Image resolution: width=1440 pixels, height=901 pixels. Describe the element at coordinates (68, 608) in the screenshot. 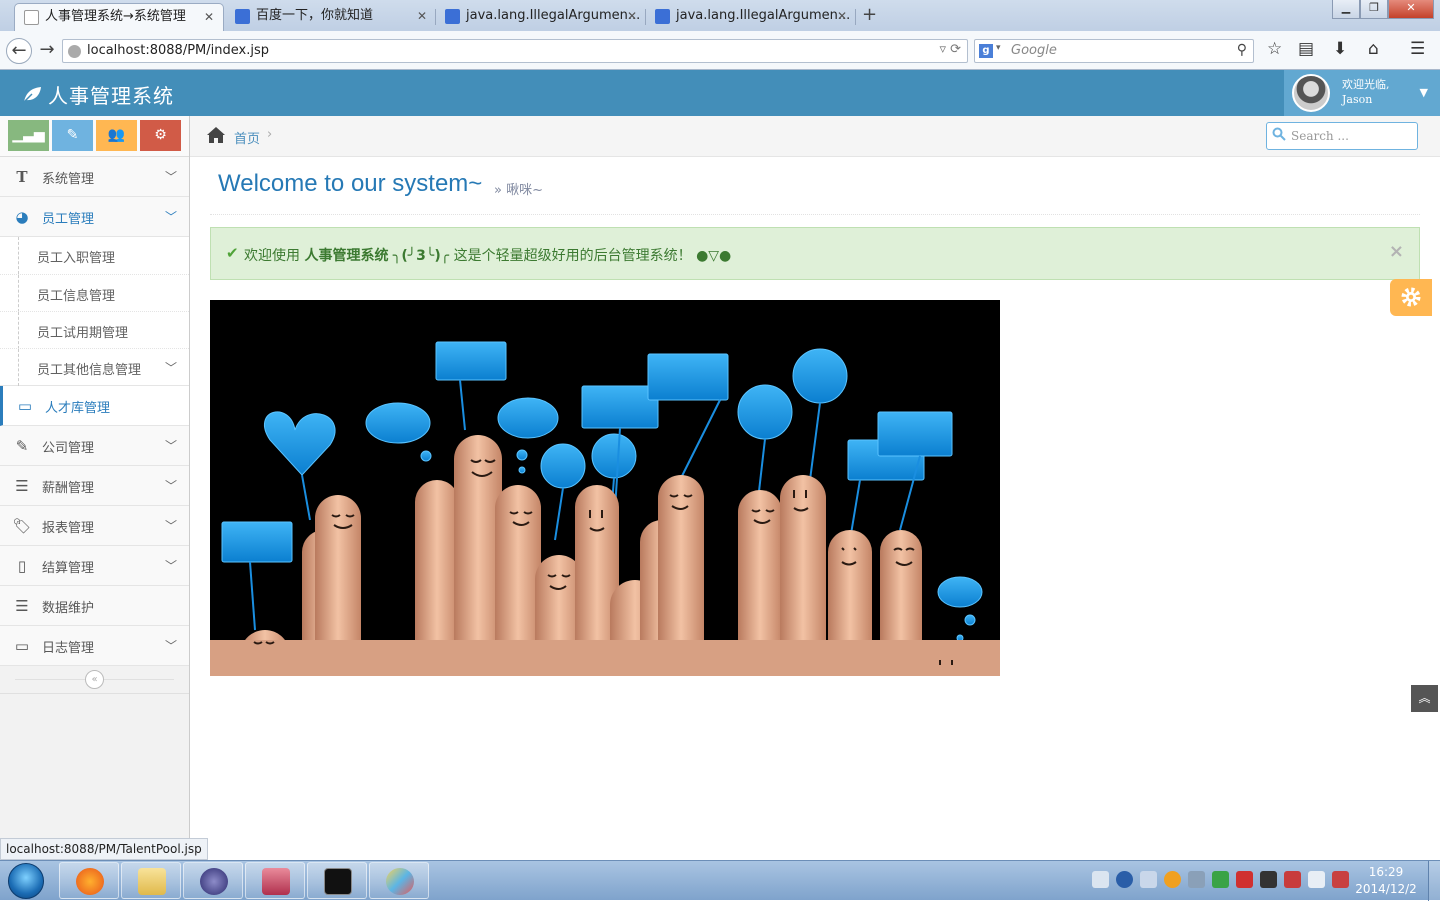

I see `sidebar-item-label: 数据维护` at that location.